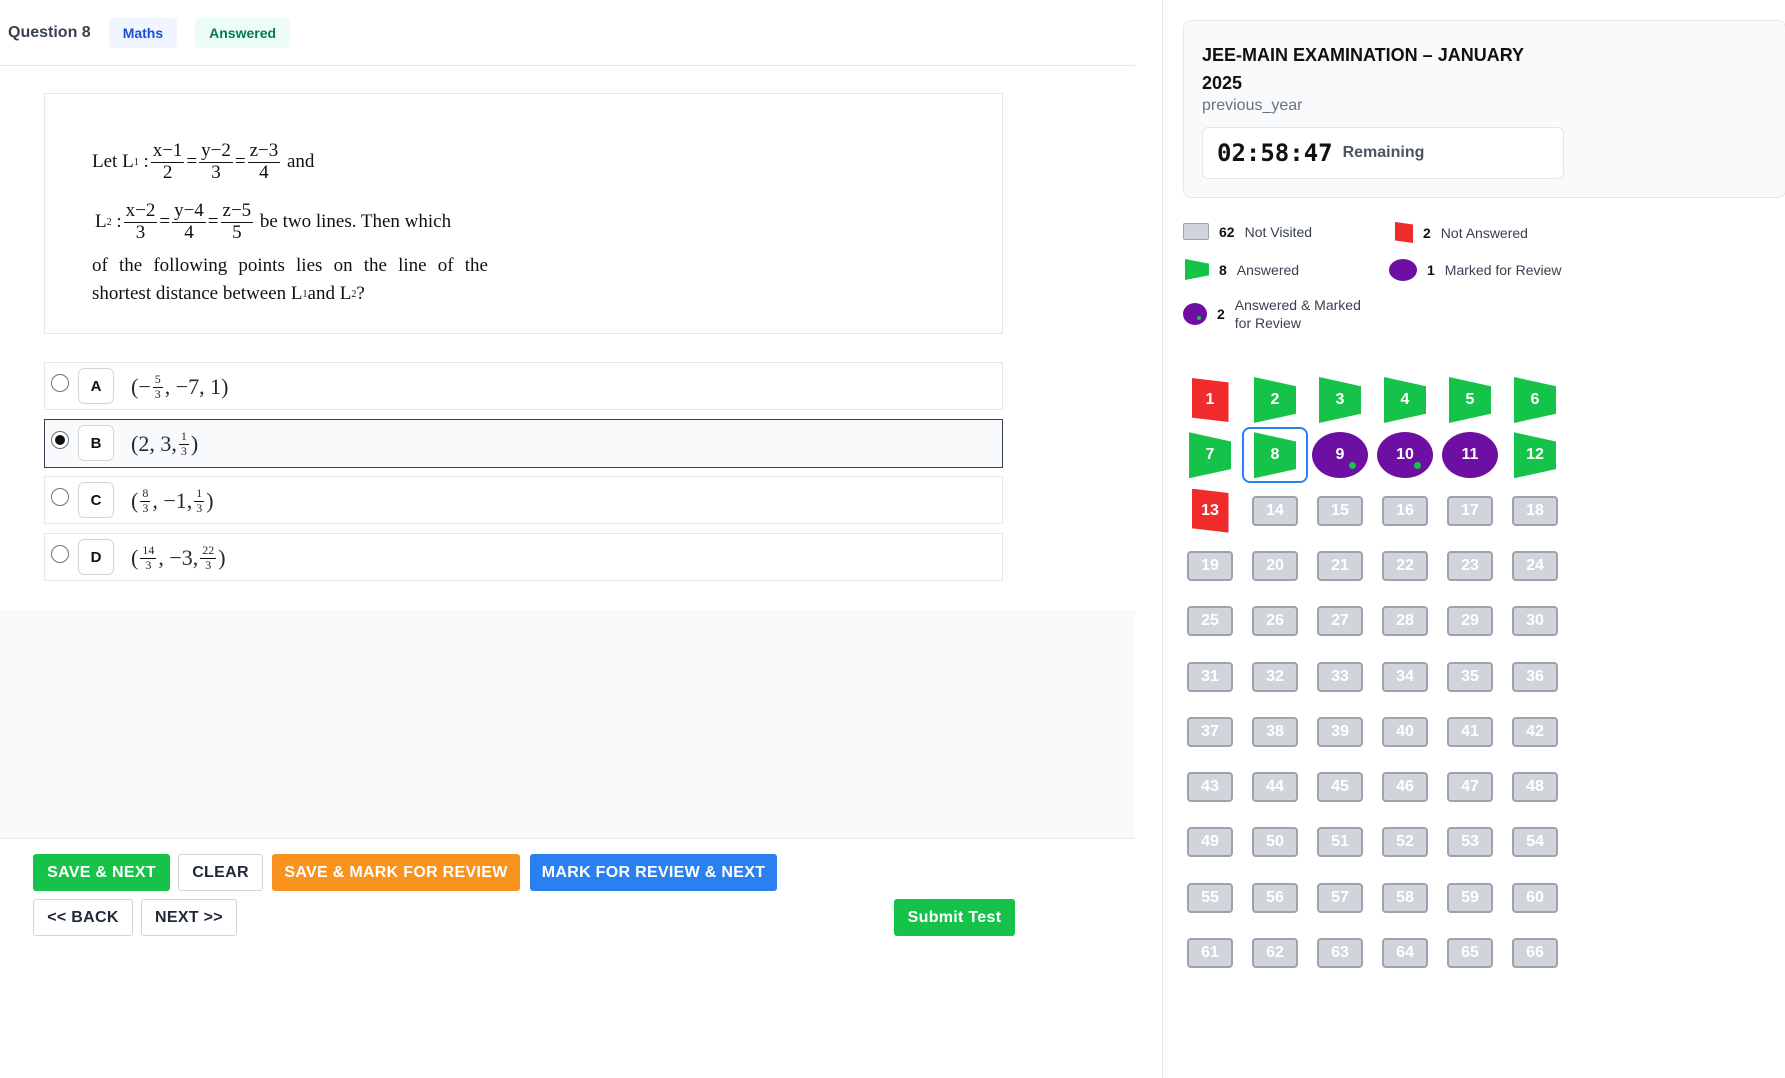  Describe the element at coordinates (1275, 400) in the screenshot. I see `palette-question-2: 2` at that location.